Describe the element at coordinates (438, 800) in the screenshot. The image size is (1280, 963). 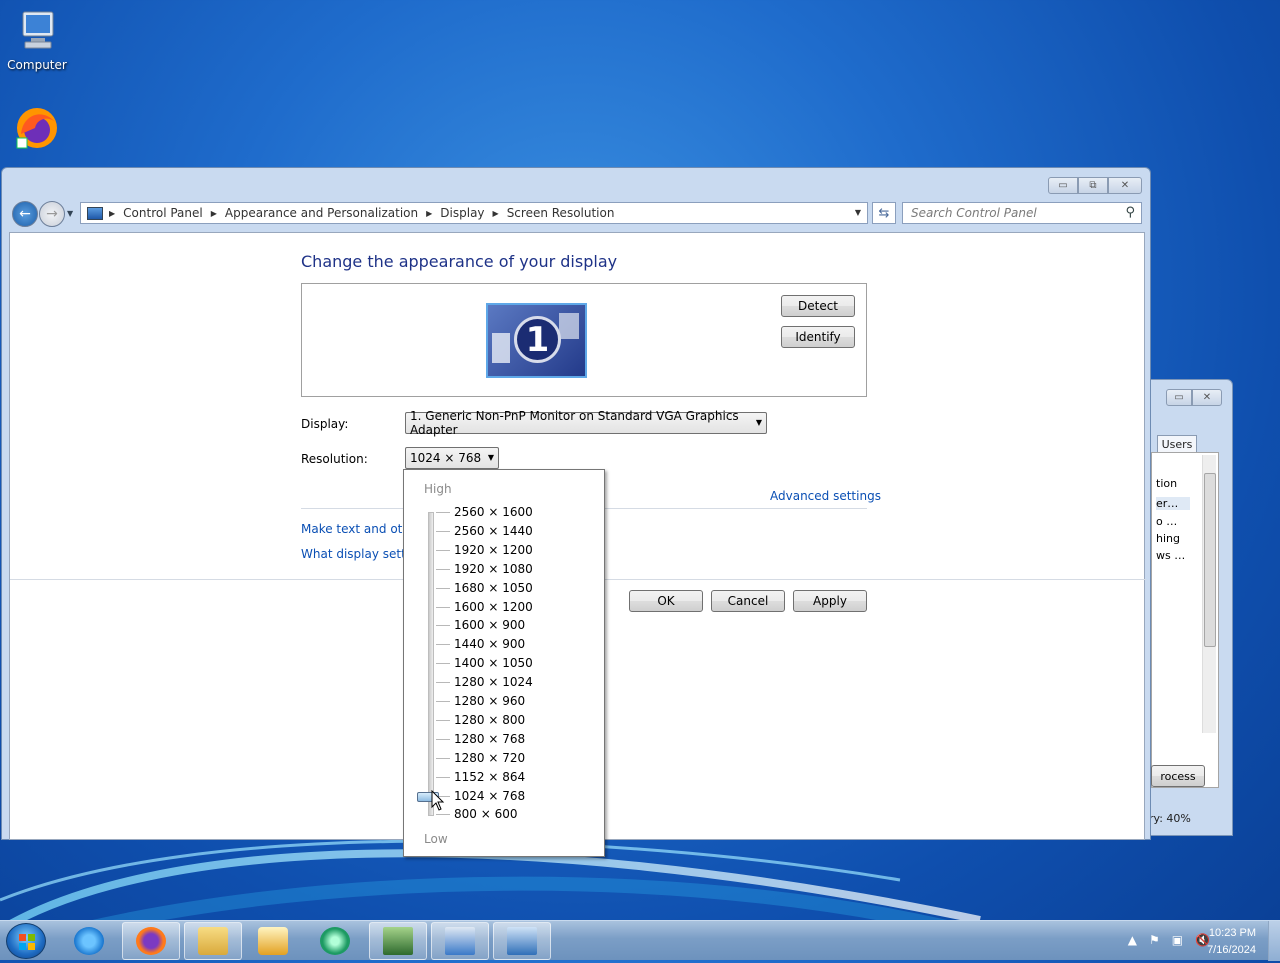
I see `mouse-cursor-icon` at that location.